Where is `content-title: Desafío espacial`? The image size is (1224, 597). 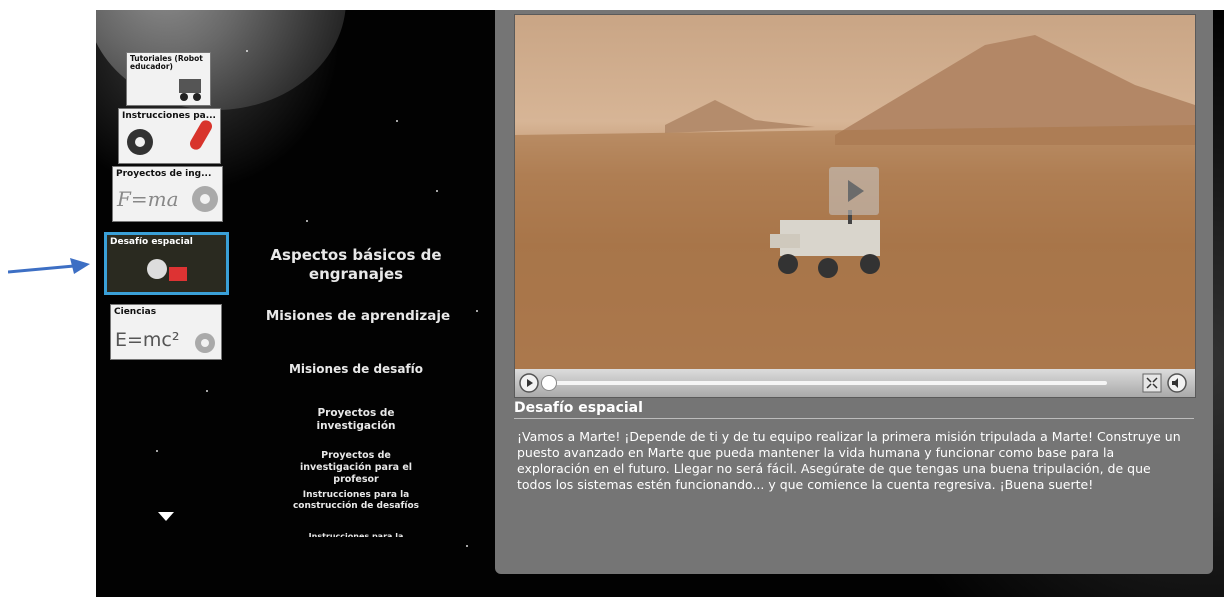 content-title: Desafío espacial is located at coordinates (854, 409).